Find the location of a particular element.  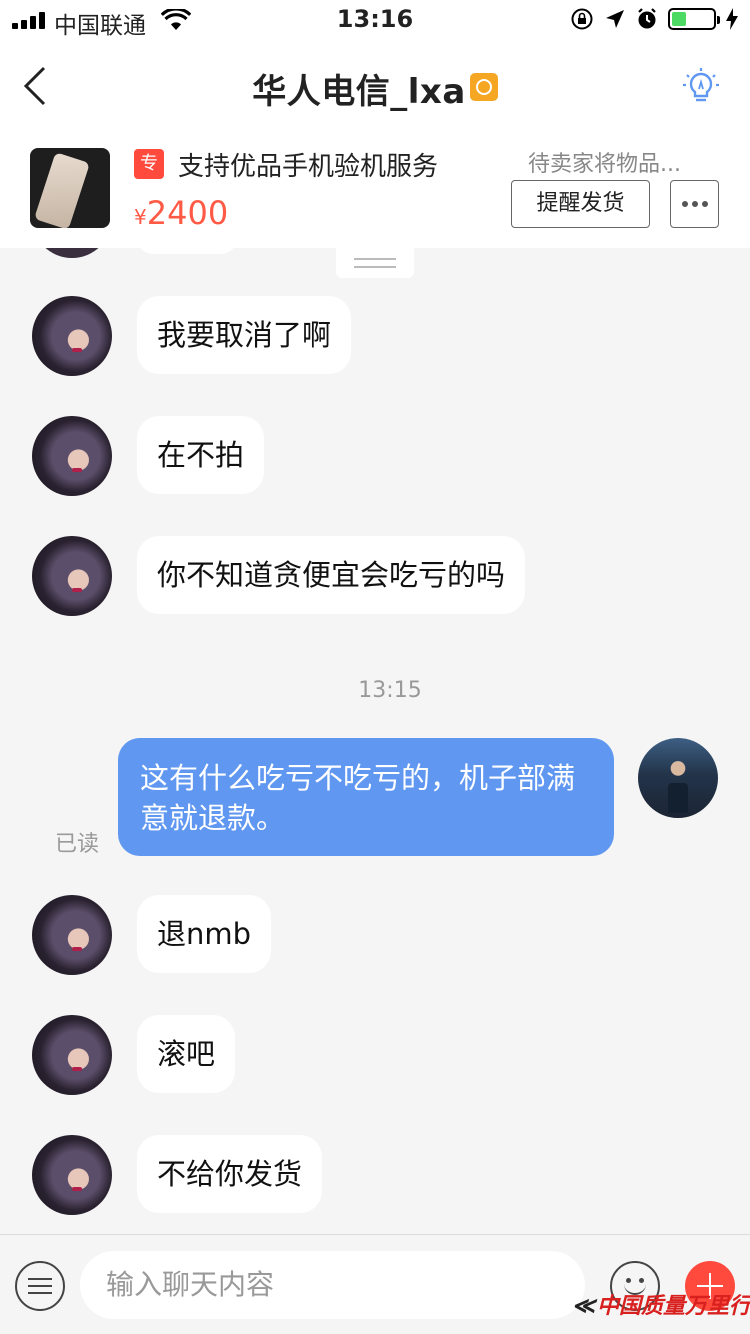

product-card: 专 支持优品手机验机服务 ¥2400 待卖家将物品... 提醒发货 is located at coordinates (375, 189).